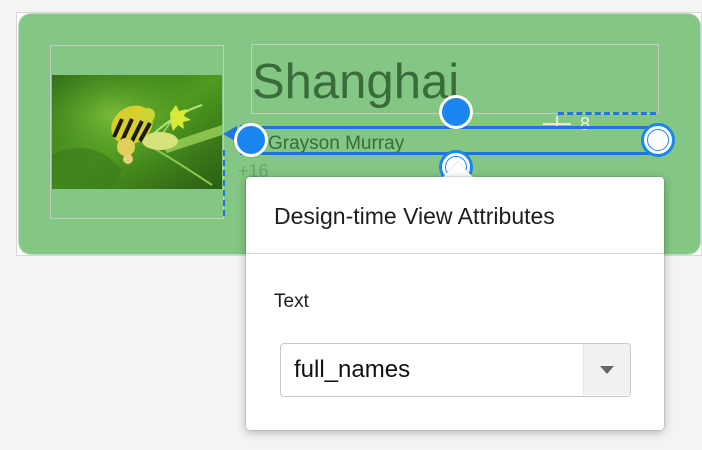 The height and width of the screenshot is (450, 702). Describe the element at coordinates (137, 132) in the screenshot. I see `caterpillar-thumbnail-image` at that location.